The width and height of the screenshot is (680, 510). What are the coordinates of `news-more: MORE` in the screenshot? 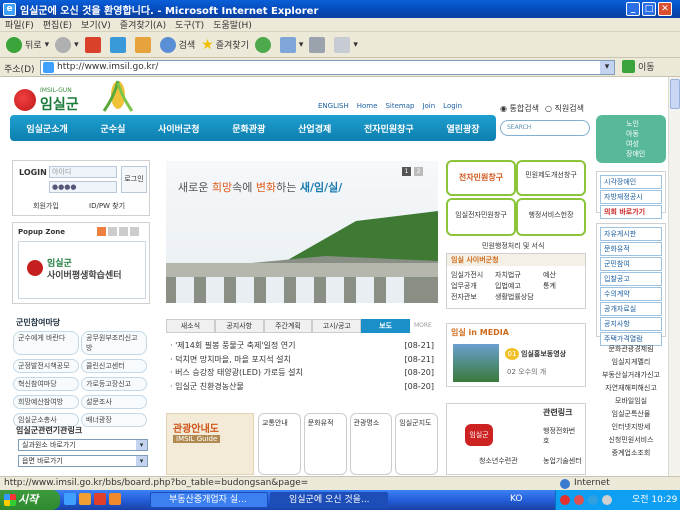 It's located at (424, 326).